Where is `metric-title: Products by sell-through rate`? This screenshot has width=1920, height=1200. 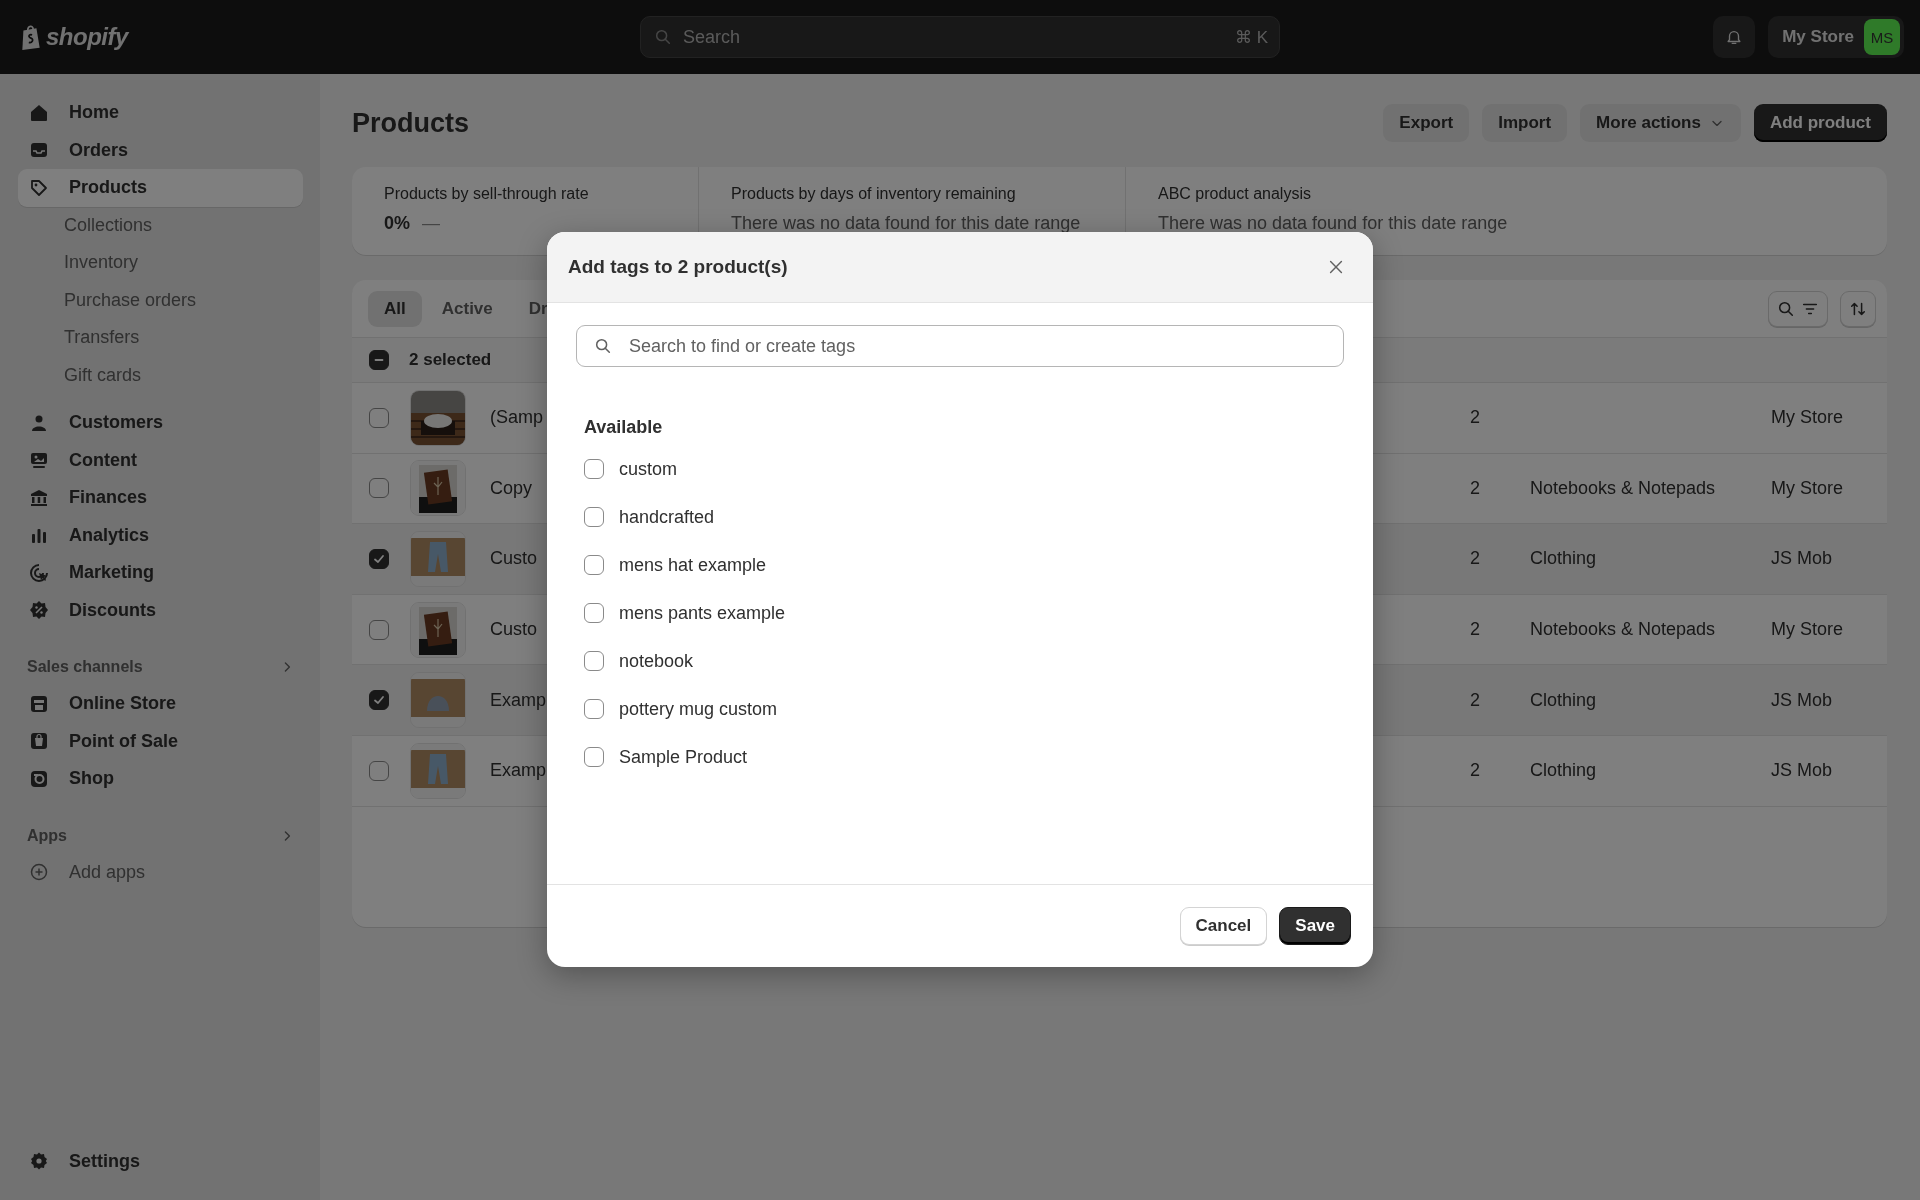
metric-title: Products by sell-through rate is located at coordinates (487, 194).